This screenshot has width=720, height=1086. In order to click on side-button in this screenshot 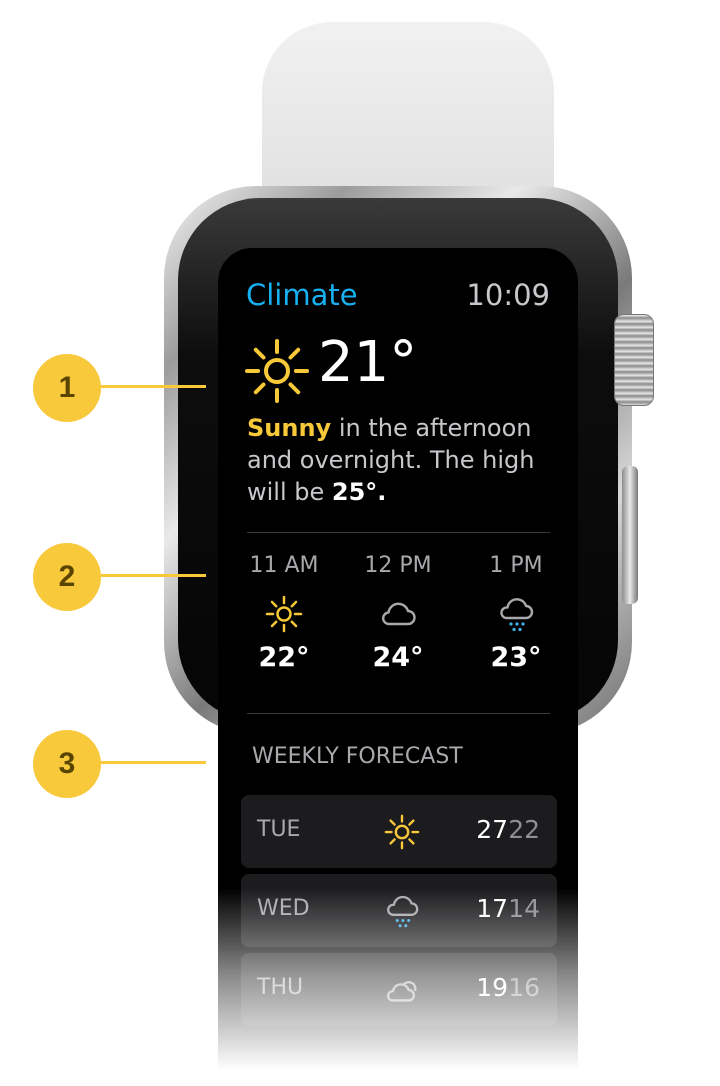, I will do `click(630, 535)`.